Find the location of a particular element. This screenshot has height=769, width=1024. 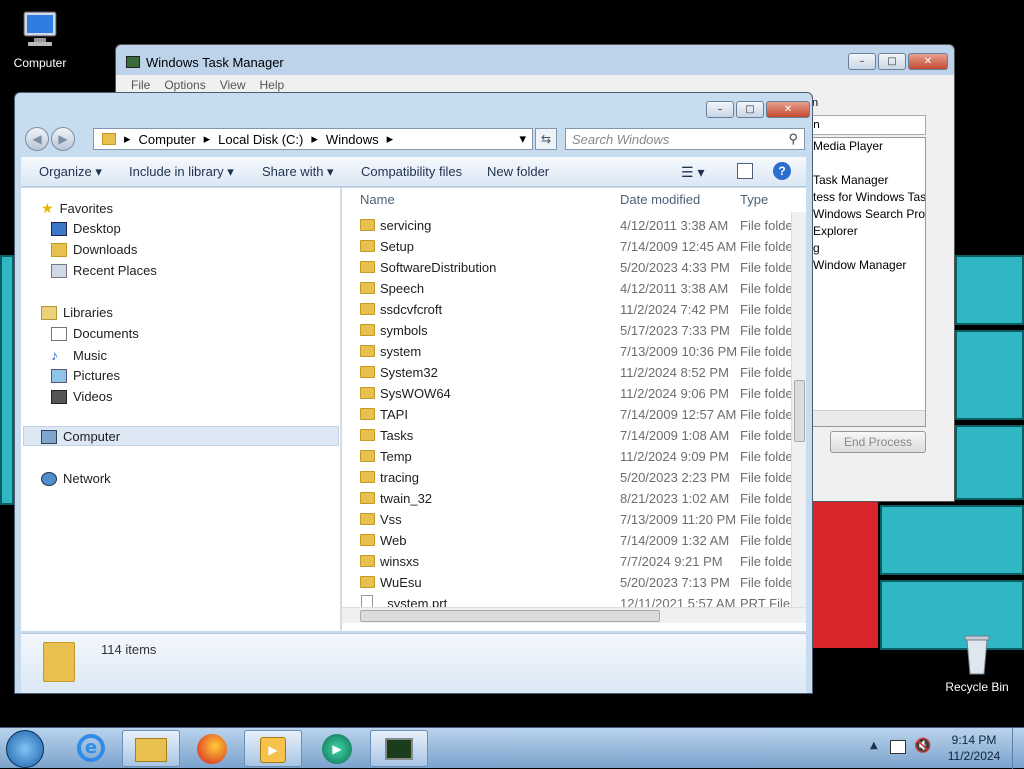

vertical-scrollbar is located at coordinates (798, 409).